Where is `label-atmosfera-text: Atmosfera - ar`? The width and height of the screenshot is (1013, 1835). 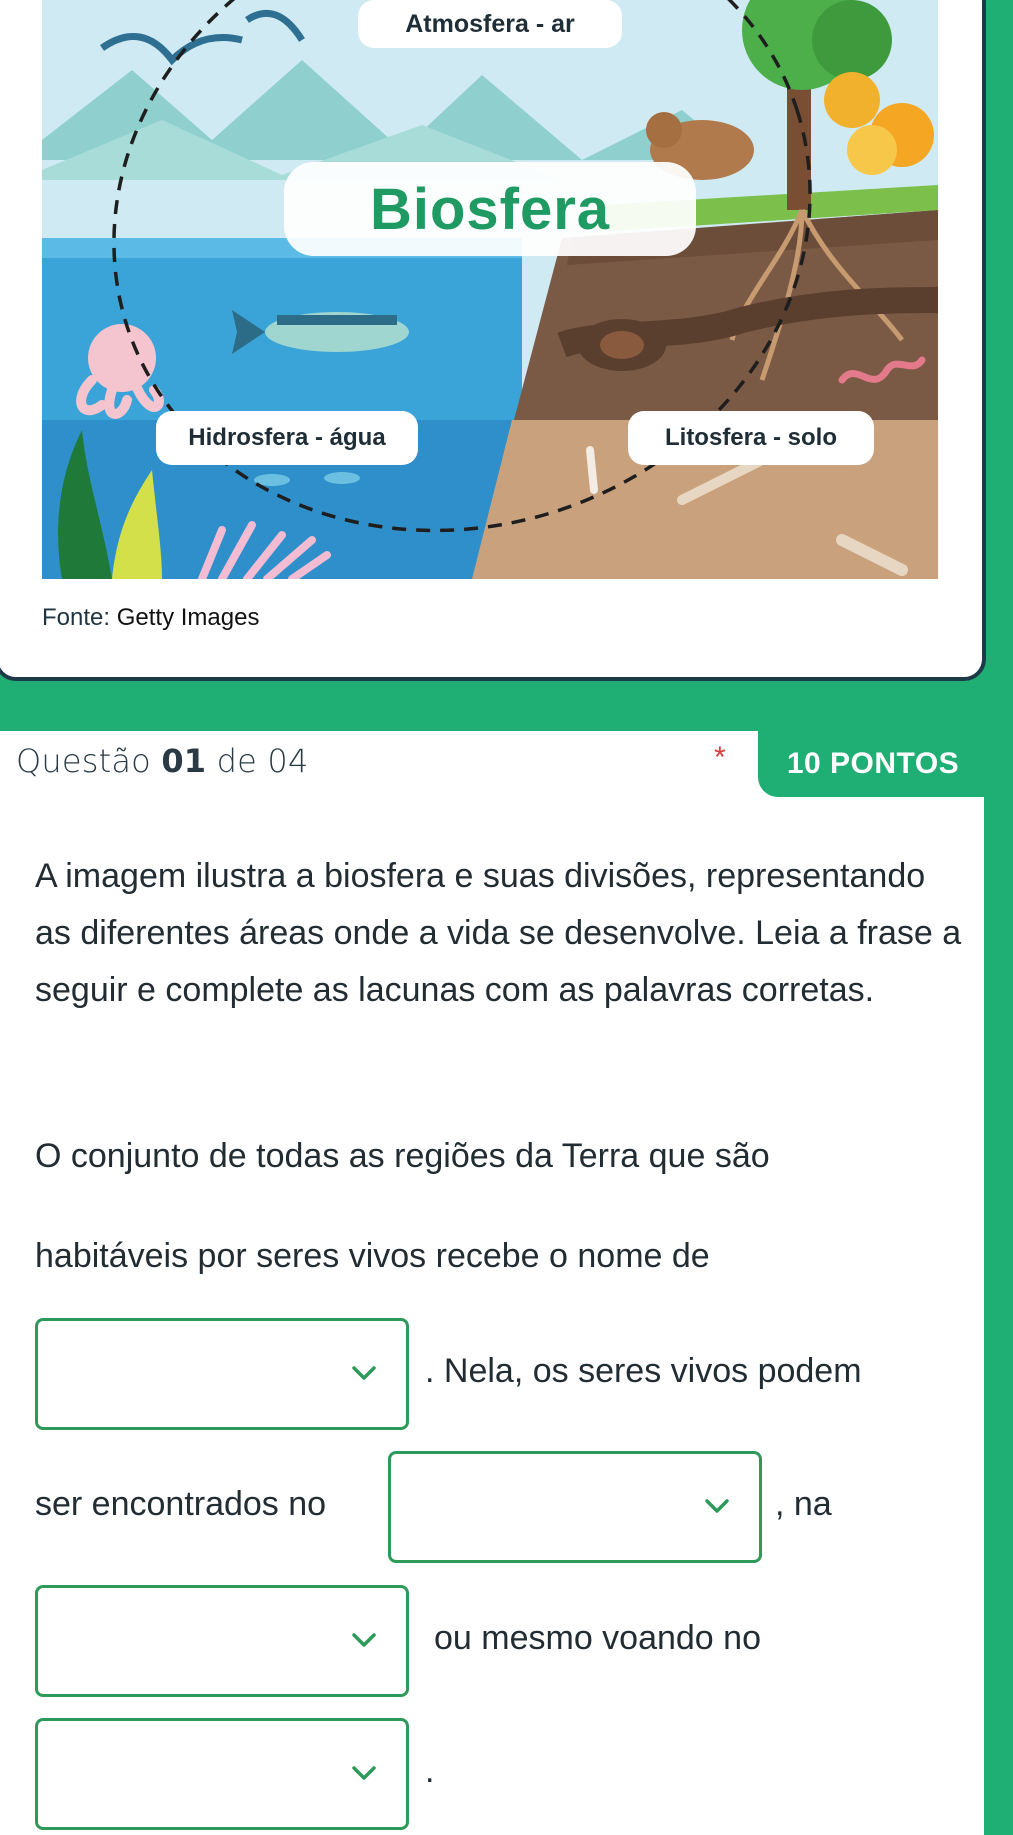
label-atmosfera-text: Atmosfera - ar is located at coordinates (490, 23).